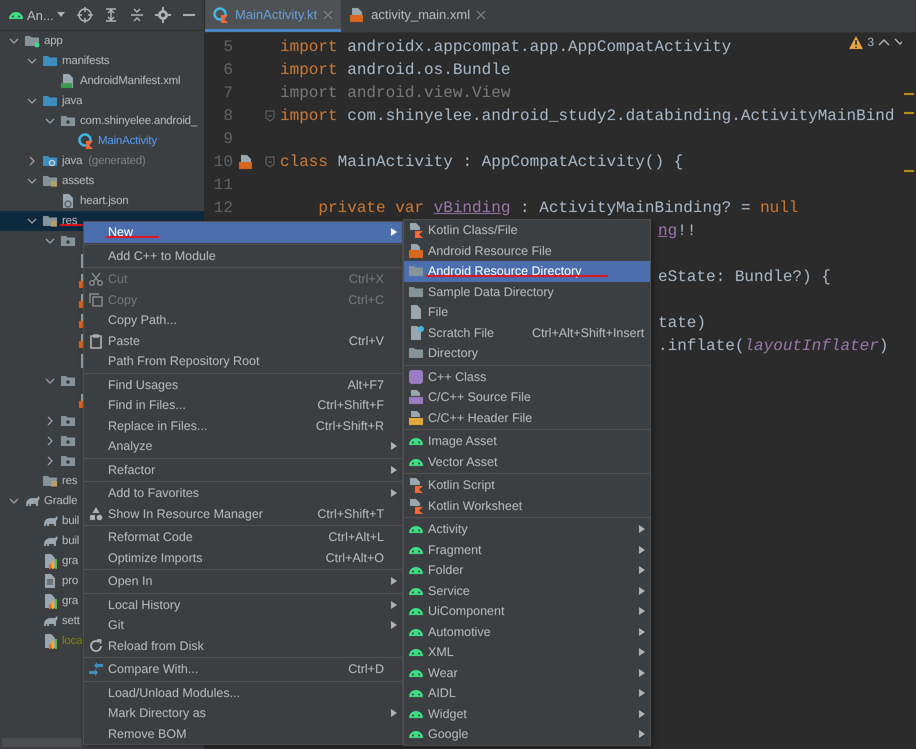 The width and height of the screenshot is (916, 749). What do you see at coordinates (587, 115) in the screenshot?
I see `code-line: import com.shinyelee.android_study2.databinding.ActivityMainBind` at bounding box center [587, 115].